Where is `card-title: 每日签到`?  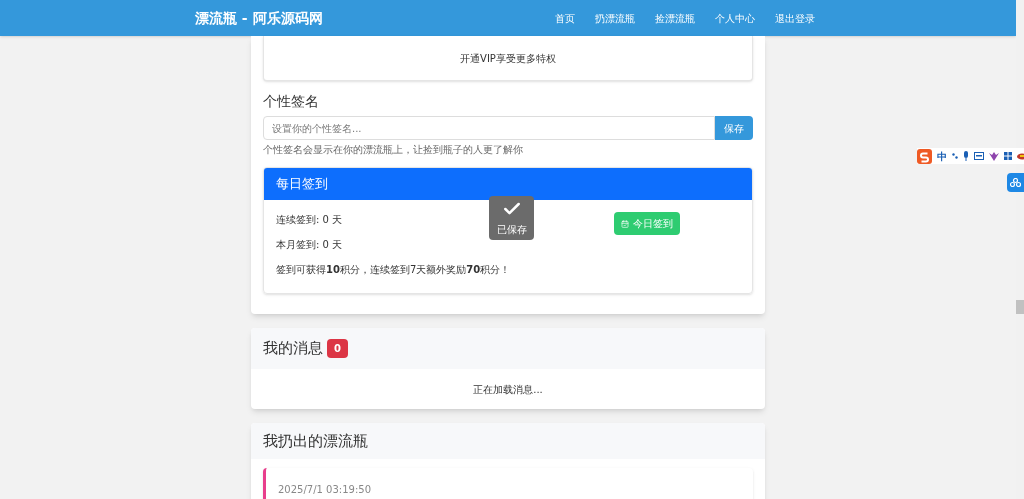
card-title: 每日签到 is located at coordinates (302, 184).